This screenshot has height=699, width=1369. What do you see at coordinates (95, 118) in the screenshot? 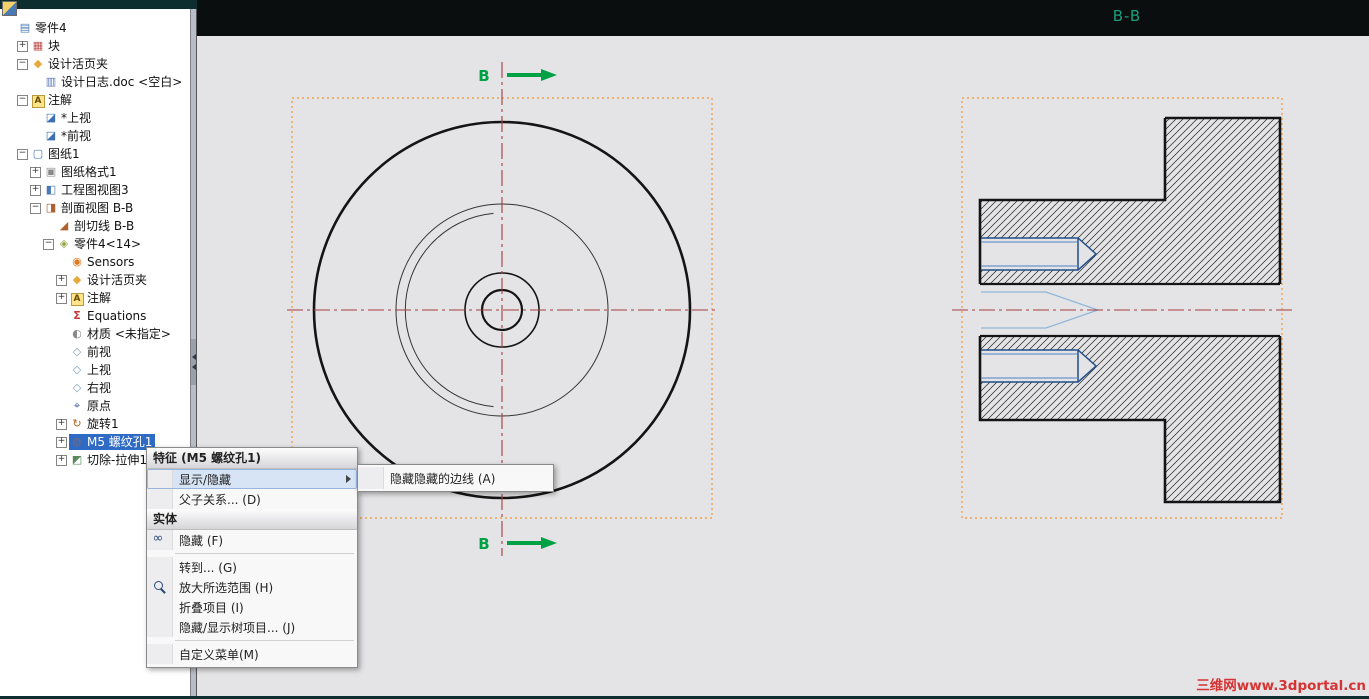
I see `tree-item-top-view-orient: *上视` at bounding box center [95, 118].